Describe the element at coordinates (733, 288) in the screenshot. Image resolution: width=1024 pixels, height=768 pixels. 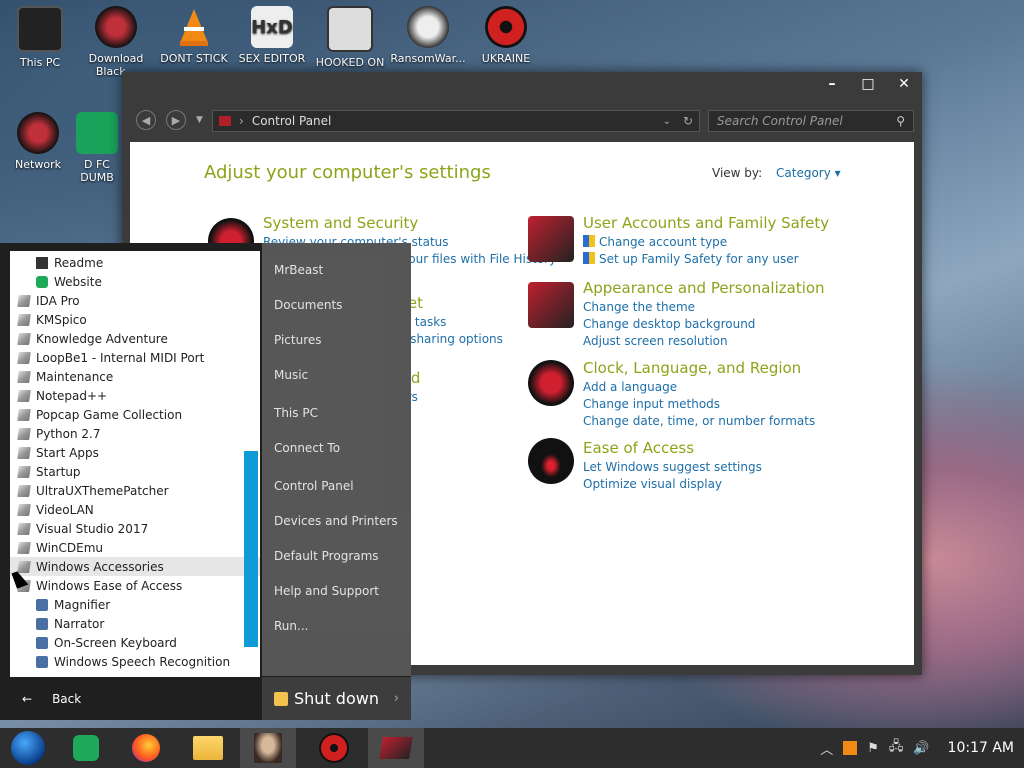
I see `category-title: Appearance and Personalization` at that location.